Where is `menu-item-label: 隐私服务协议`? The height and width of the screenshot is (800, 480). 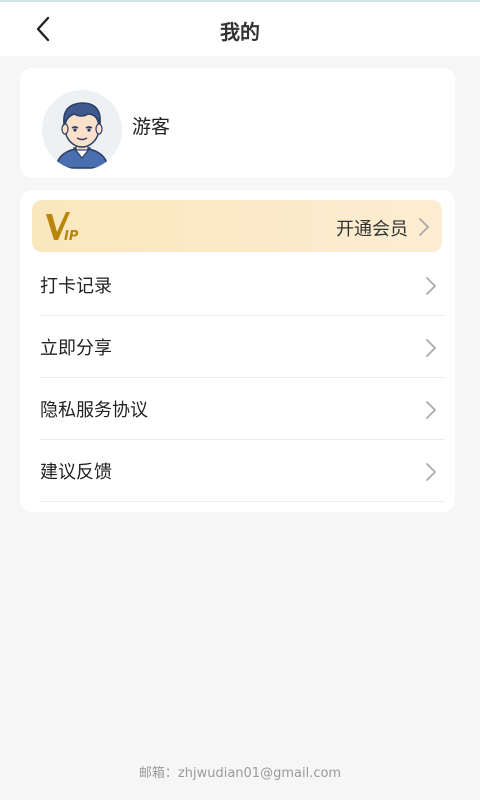 menu-item-label: 隐私服务协议 is located at coordinates (94, 410).